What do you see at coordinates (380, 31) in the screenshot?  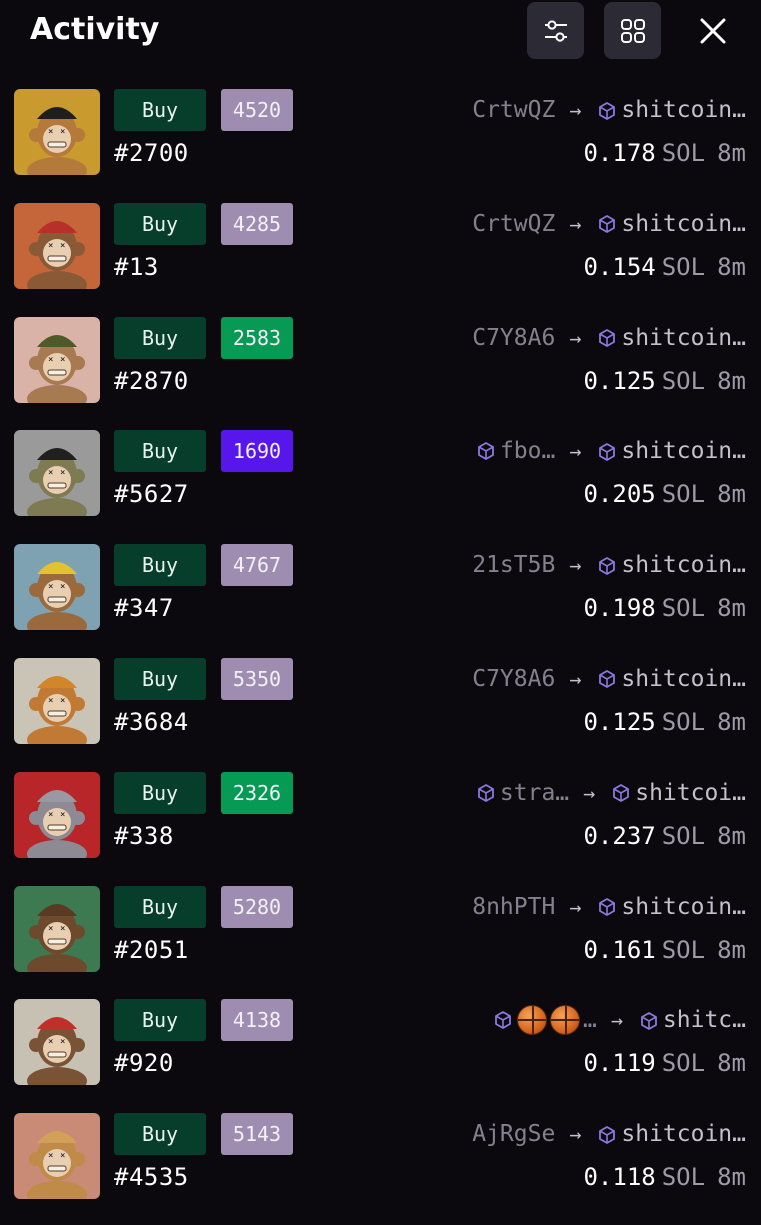 I see `header: Activity` at bounding box center [380, 31].